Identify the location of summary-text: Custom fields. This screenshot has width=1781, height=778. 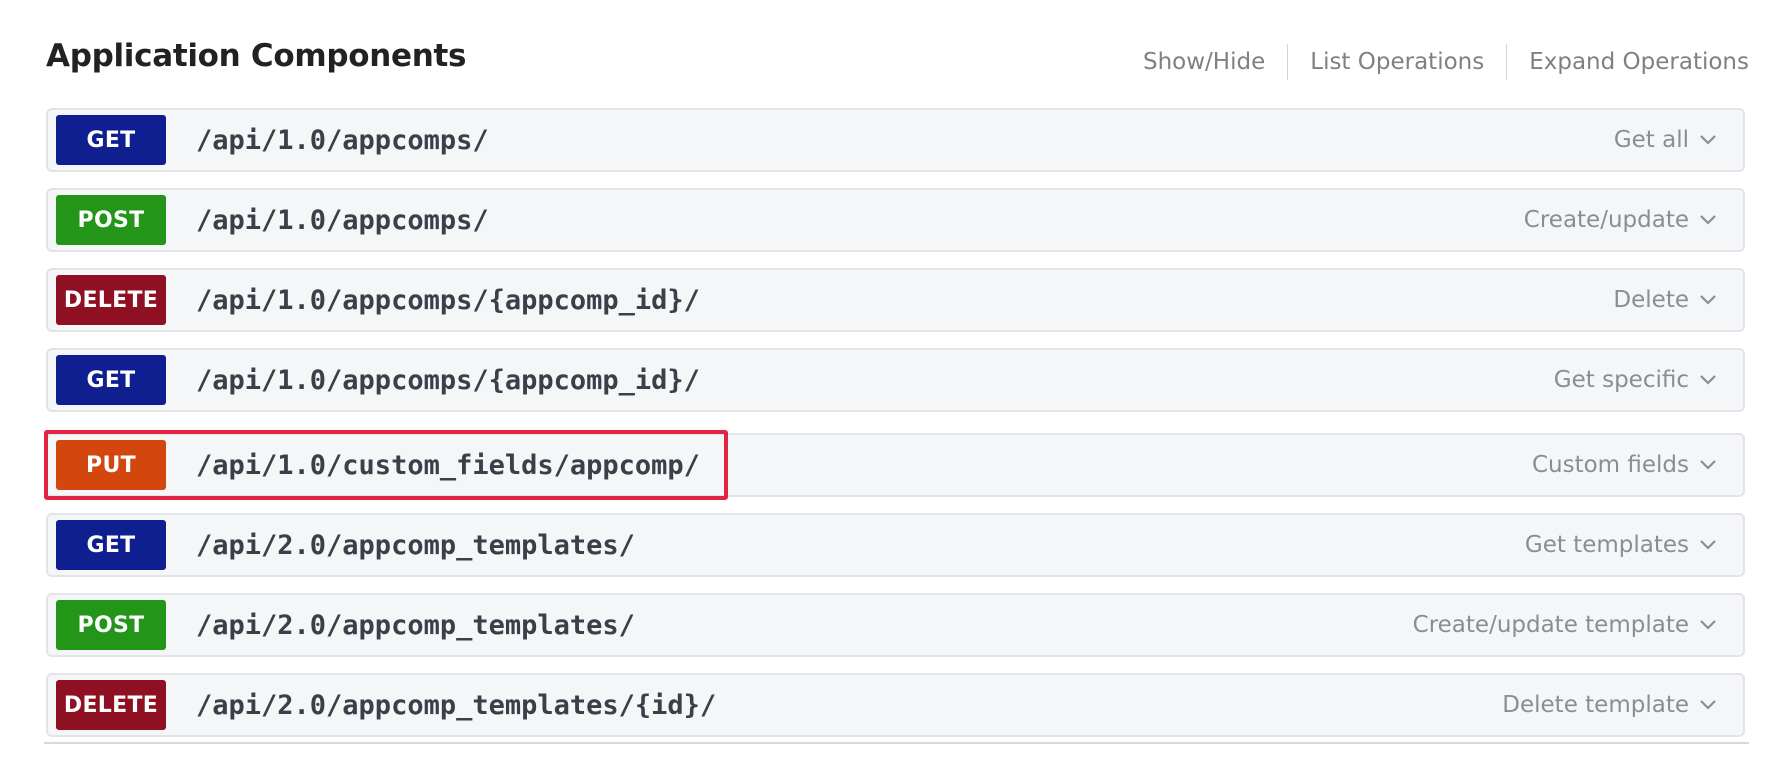
(1610, 465).